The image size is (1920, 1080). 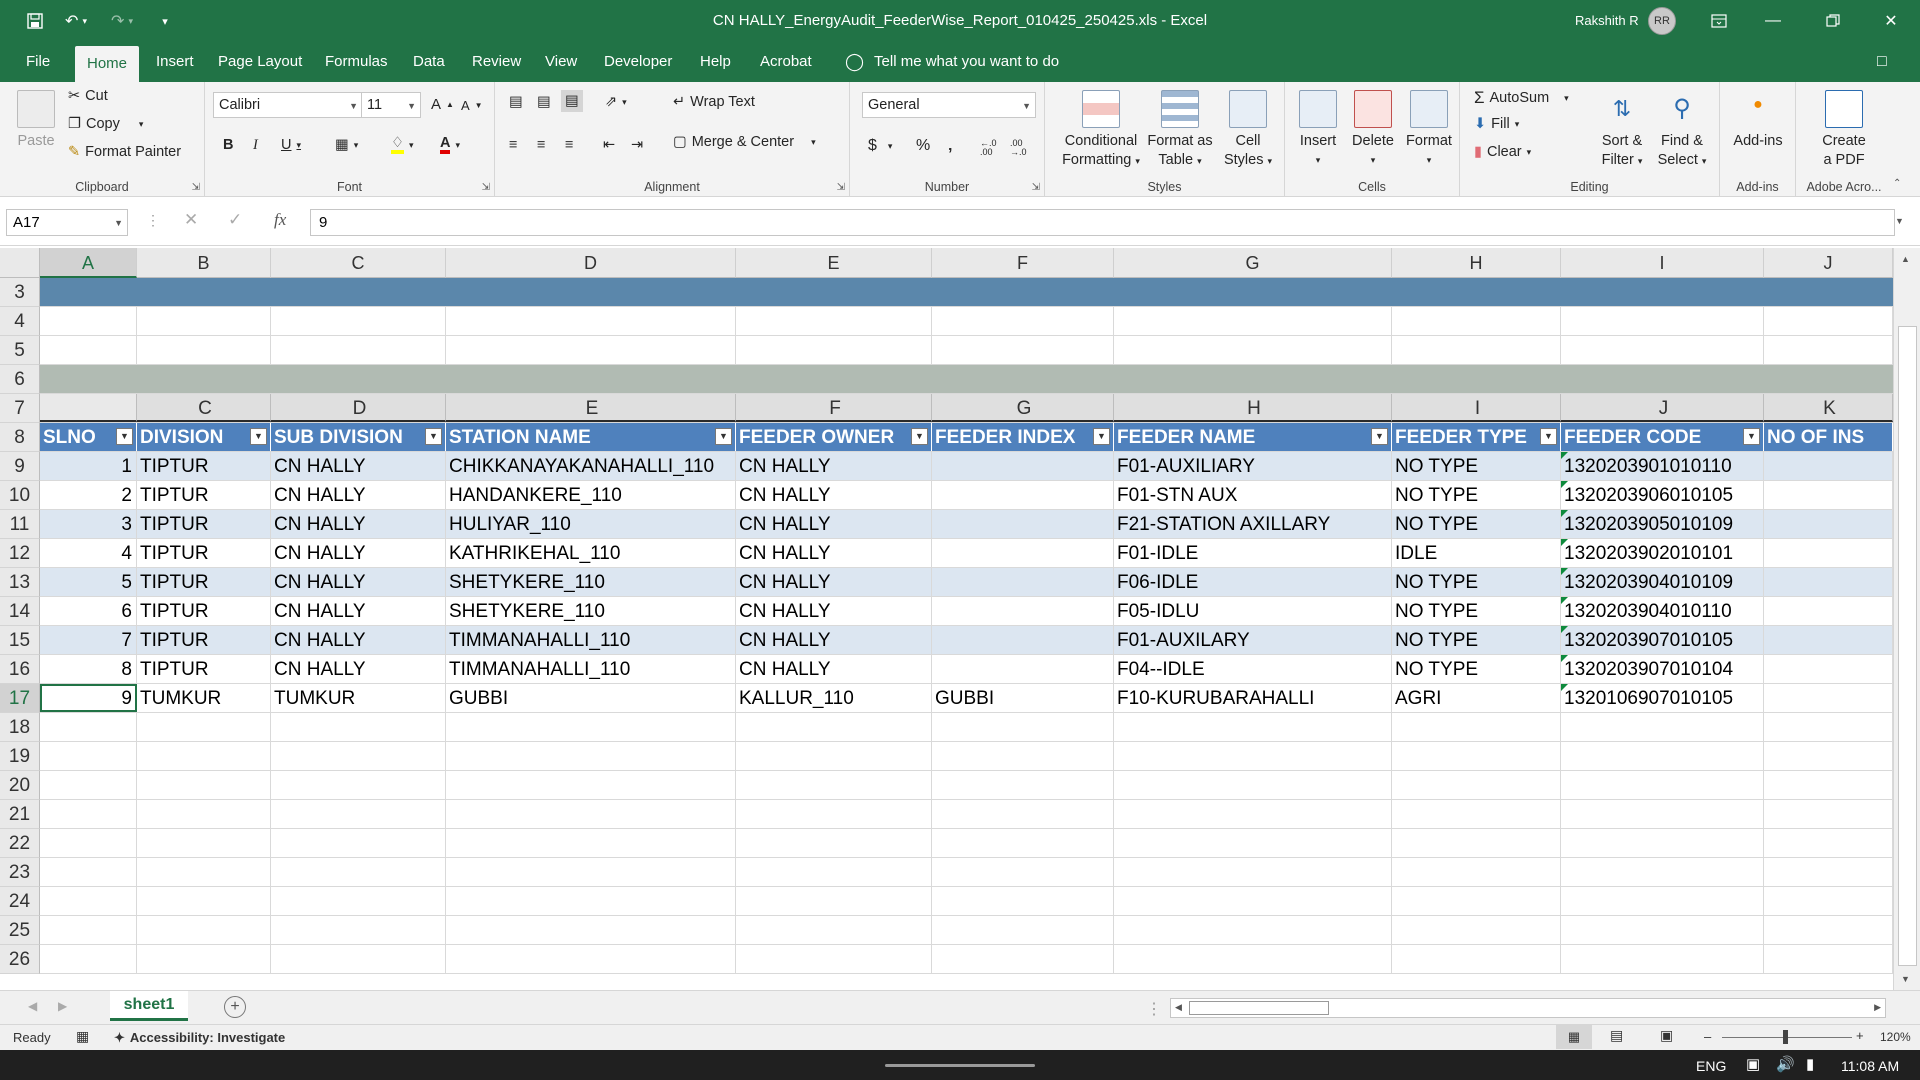 What do you see at coordinates (235, 220) in the screenshot?
I see `confirm-entry-icon: ✓` at bounding box center [235, 220].